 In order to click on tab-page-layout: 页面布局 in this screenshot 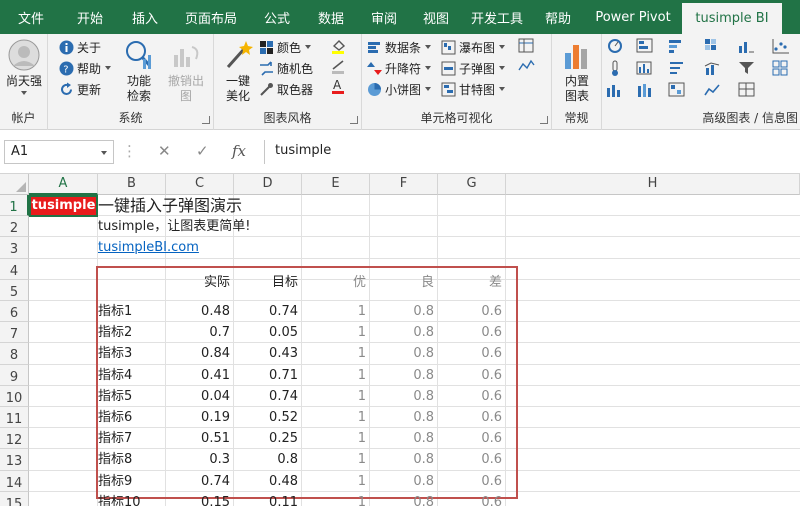, I will do `click(211, 17)`.